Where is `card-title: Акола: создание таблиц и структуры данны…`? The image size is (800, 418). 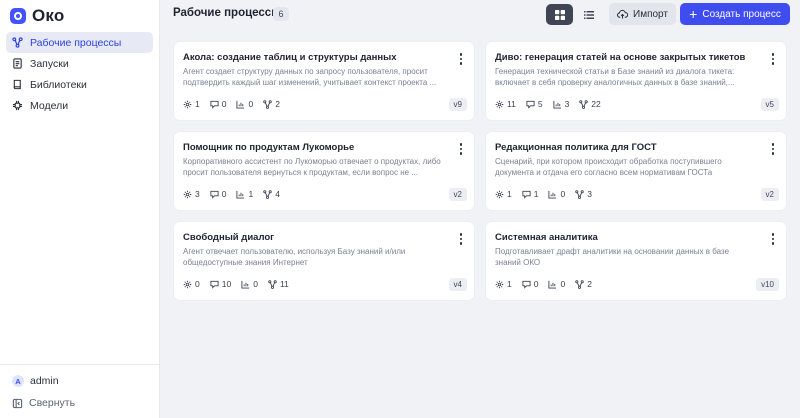 card-title: Акола: создание таблиц и структуры данны… is located at coordinates (290, 57).